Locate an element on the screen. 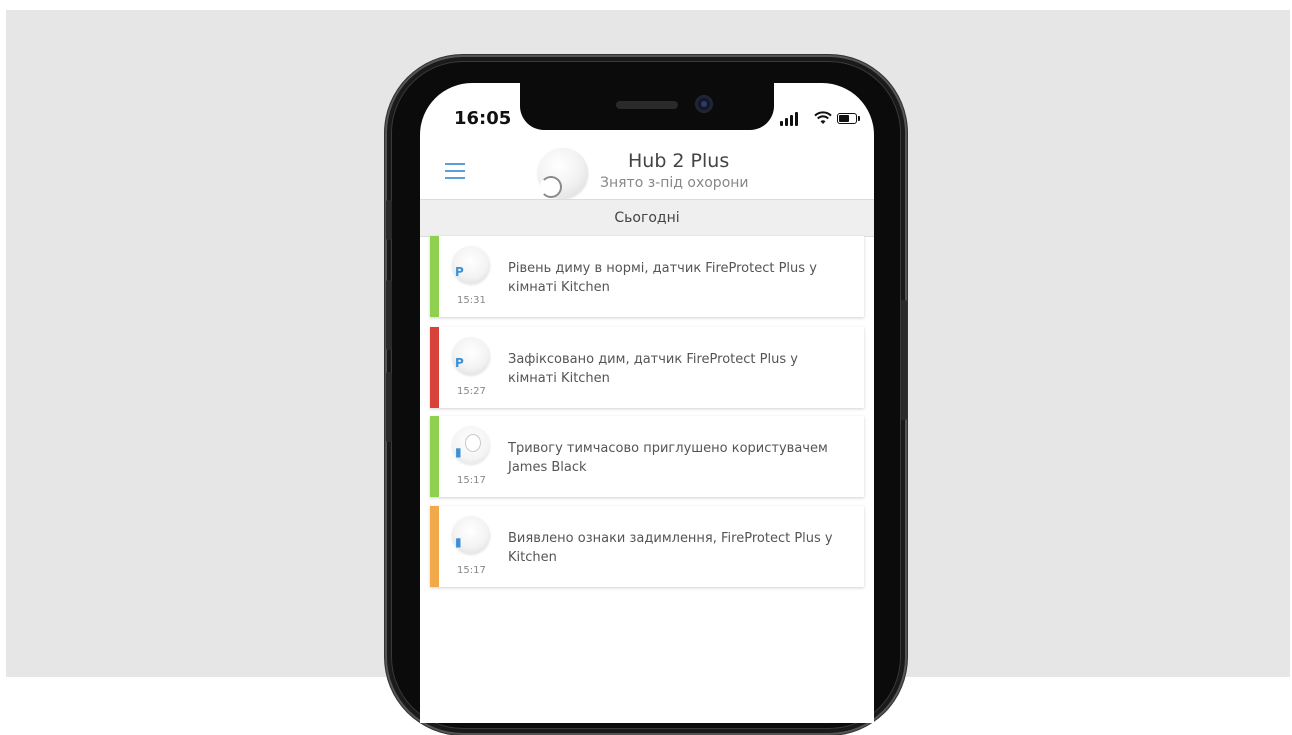 Image resolution: width=1292 pixels, height=735 pixels. front-camera is located at coordinates (704, 104).